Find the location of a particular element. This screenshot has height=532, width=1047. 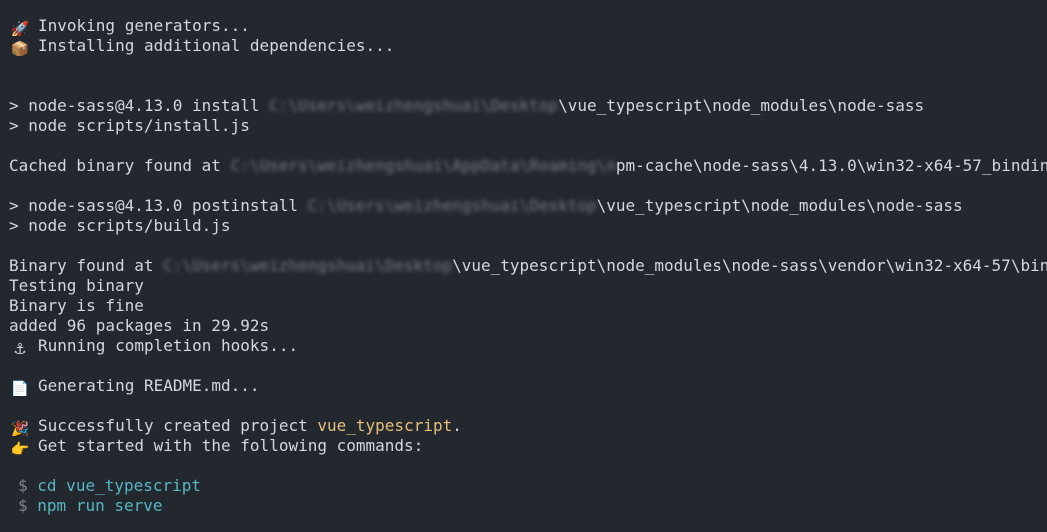

rocket-icon: 🚀 is located at coordinates (20, 28).